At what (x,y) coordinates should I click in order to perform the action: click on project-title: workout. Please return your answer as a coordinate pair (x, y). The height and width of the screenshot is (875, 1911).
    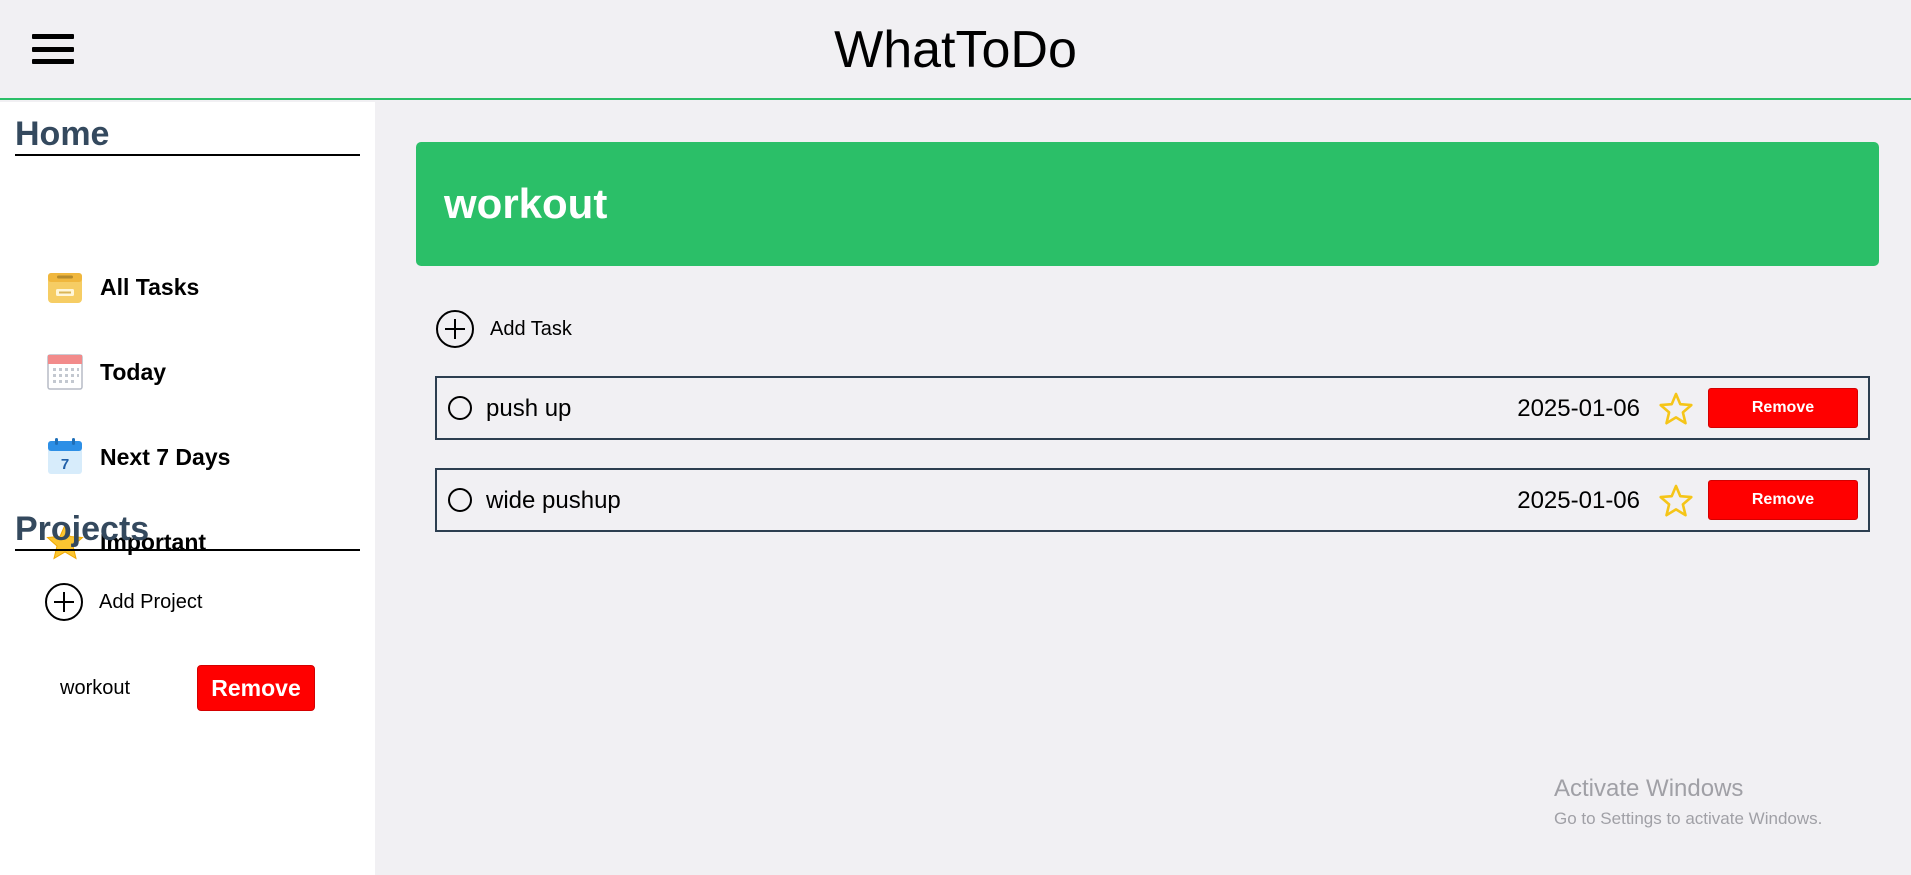
    Looking at the image, I should click on (526, 203).